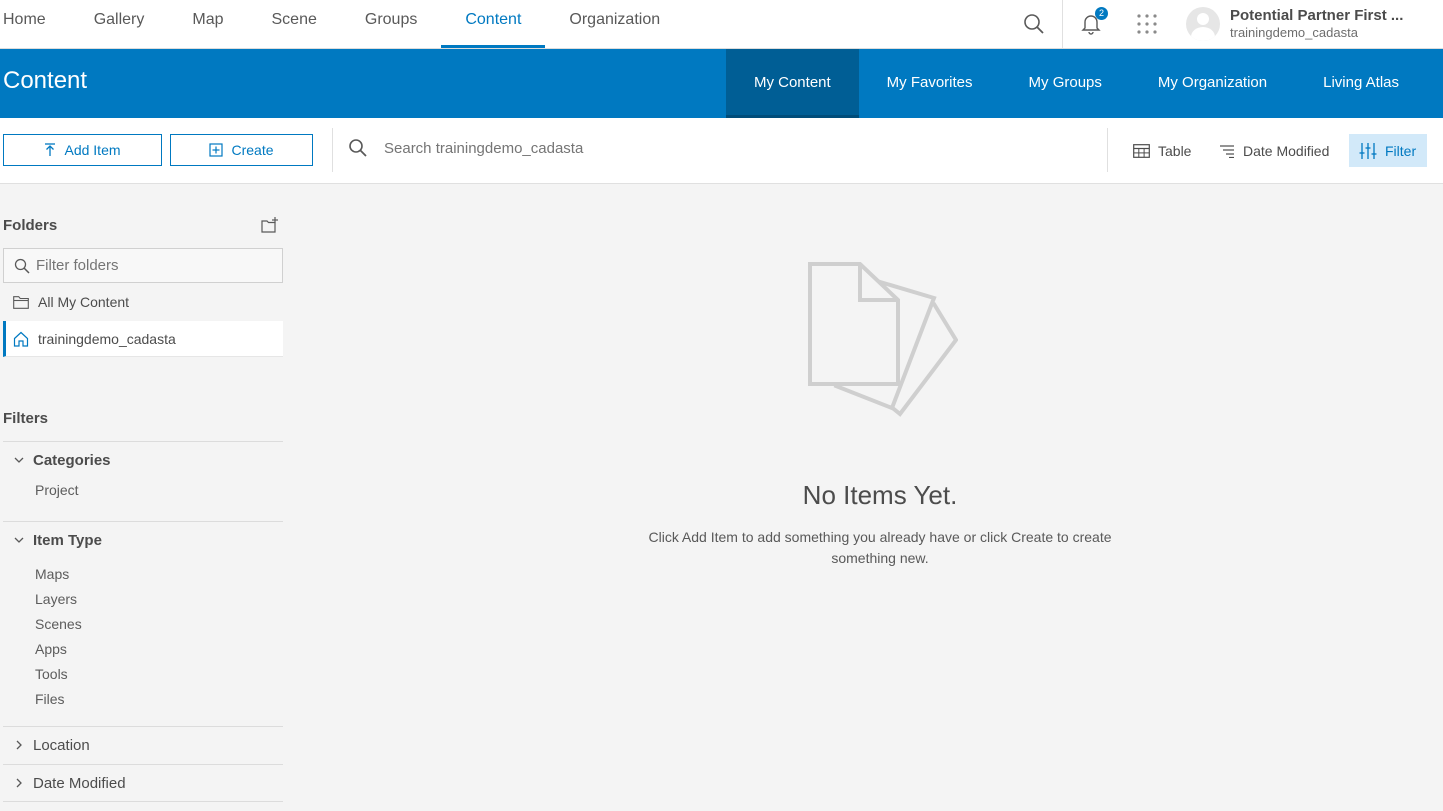  I want to click on filter-group-label: Location, so click(61, 745).